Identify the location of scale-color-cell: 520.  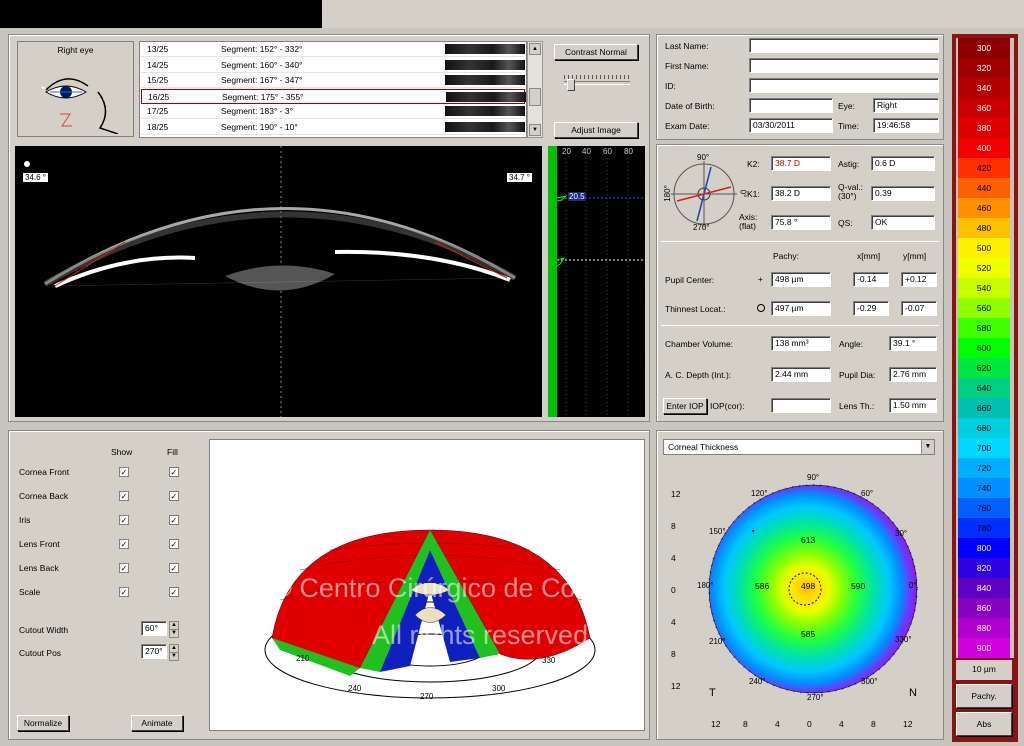
(984, 268).